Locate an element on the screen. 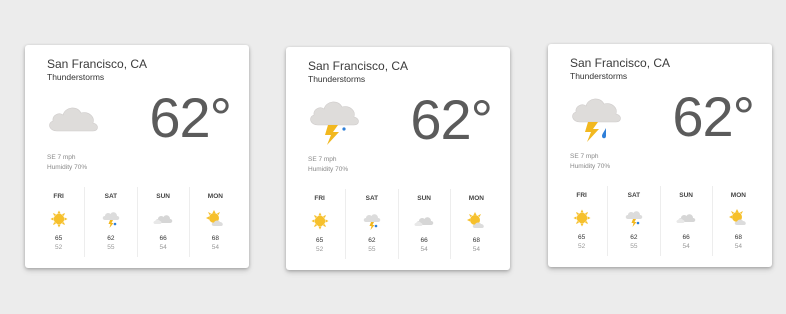 Image resolution: width=786 pixels, height=314 pixels. cloud-icon is located at coordinates (74, 119).